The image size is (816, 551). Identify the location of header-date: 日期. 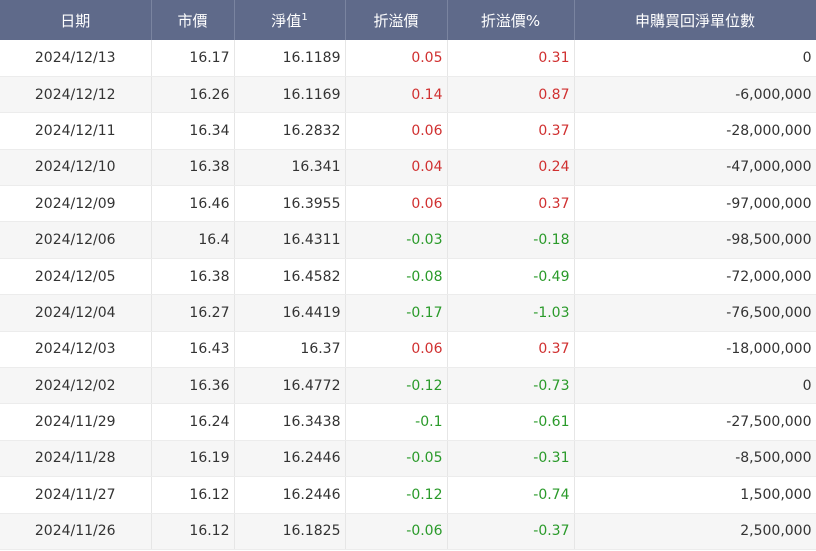
(76, 20).